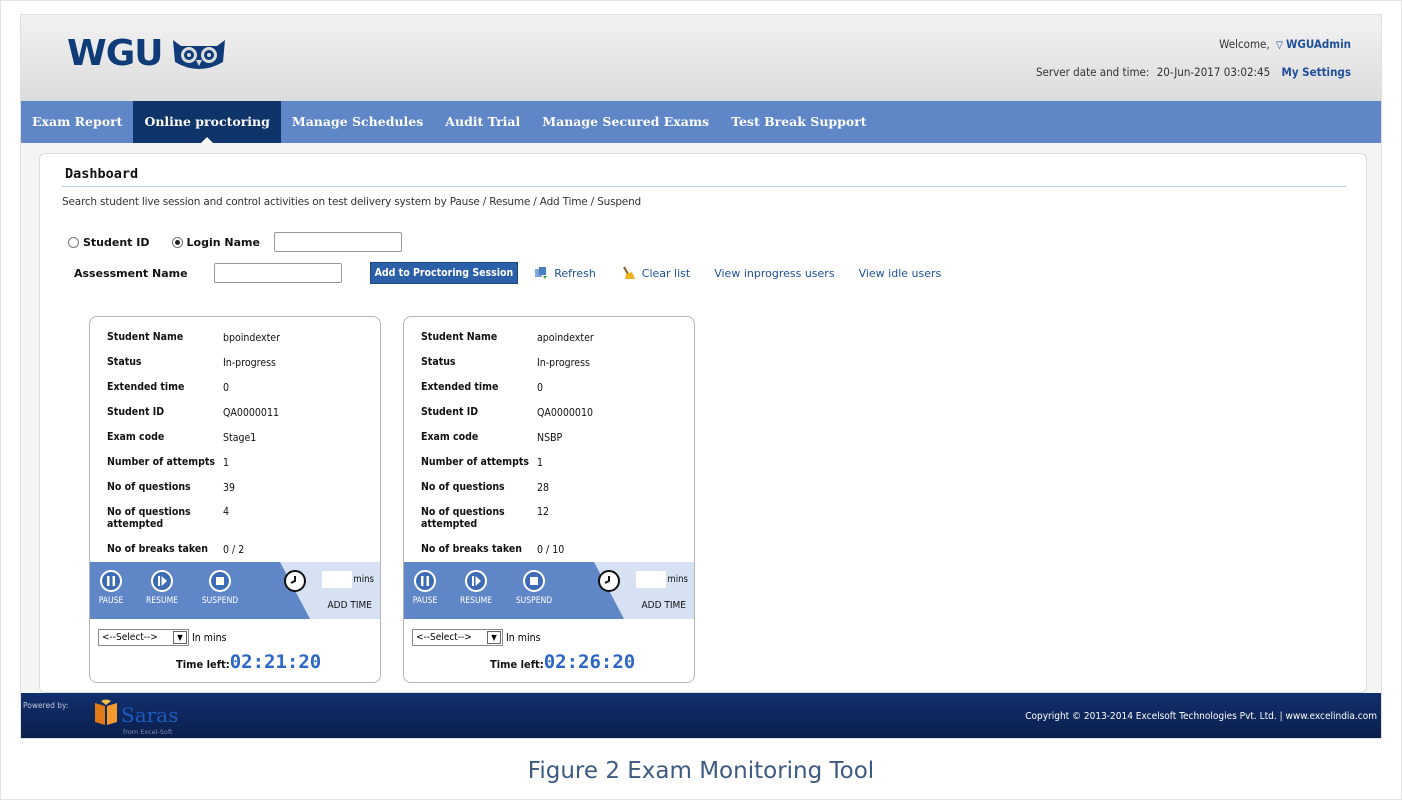 This screenshot has width=1402, height=800. Describe the element at coordinates (534, 581) in the screenshot. I see `suspend-icon` at that location.